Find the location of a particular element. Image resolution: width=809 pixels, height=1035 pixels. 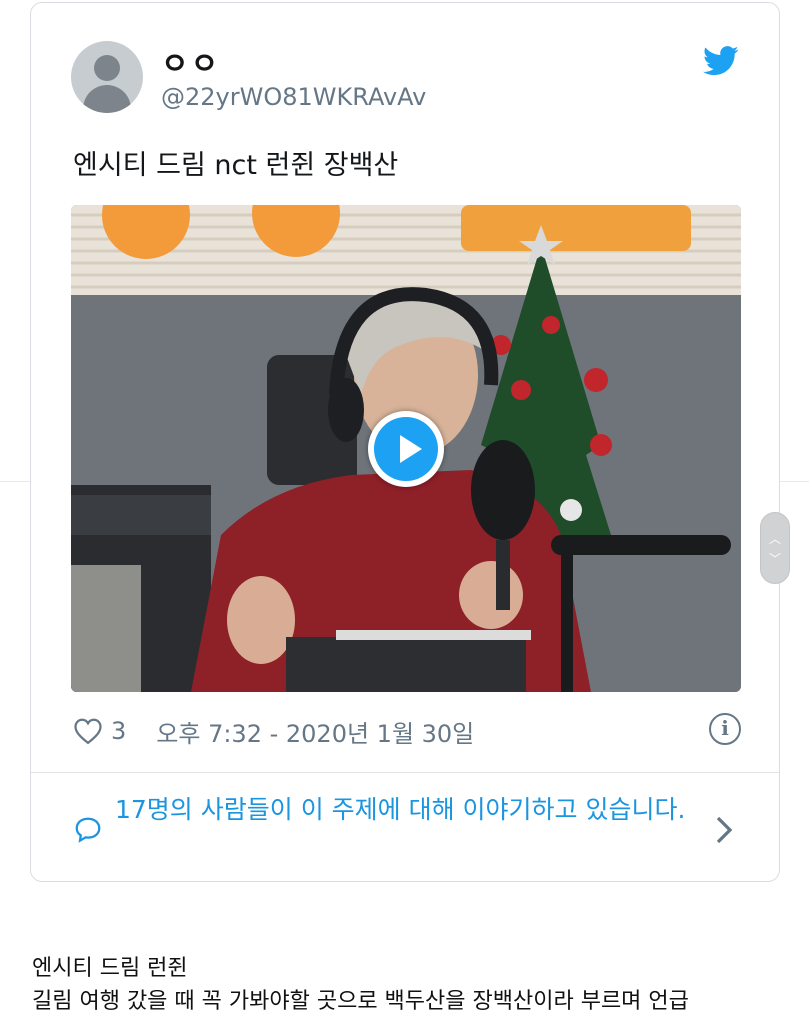

chevron-right-icon is located at coordinates (724, 830).